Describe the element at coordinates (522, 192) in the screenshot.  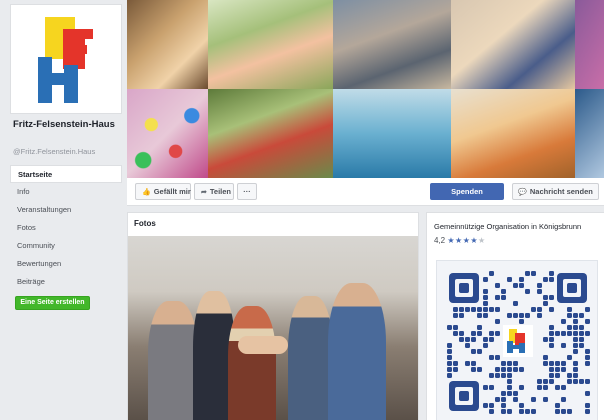
I see `messenger-icon: 💬` at that location.